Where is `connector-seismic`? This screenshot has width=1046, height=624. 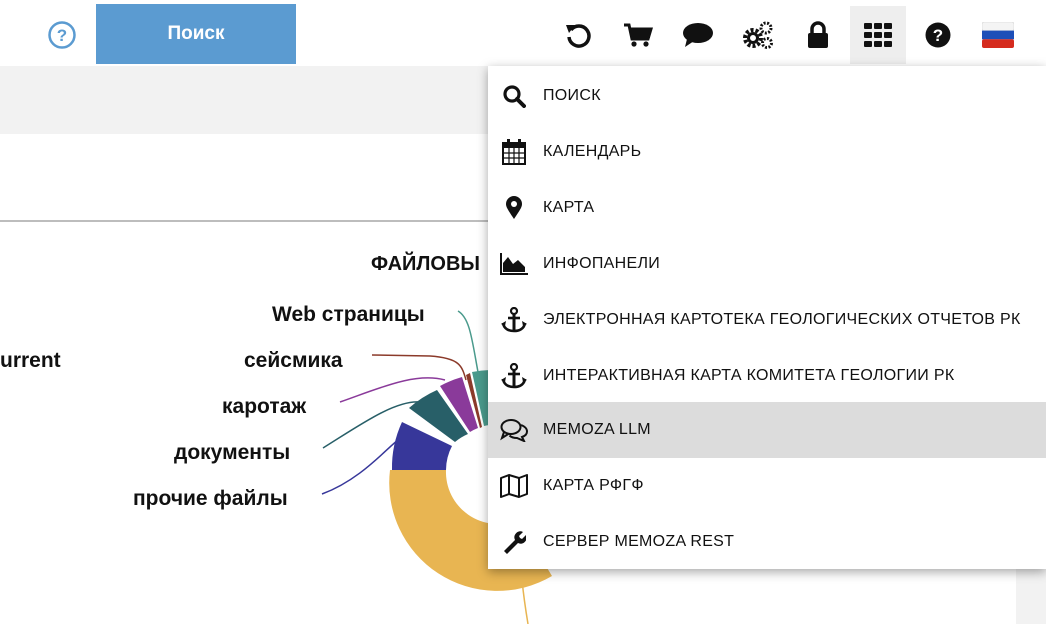
connector-seismic is located at coordinates (419, 367).